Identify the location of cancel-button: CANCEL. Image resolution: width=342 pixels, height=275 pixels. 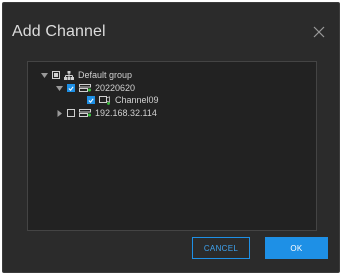
(221, 248).